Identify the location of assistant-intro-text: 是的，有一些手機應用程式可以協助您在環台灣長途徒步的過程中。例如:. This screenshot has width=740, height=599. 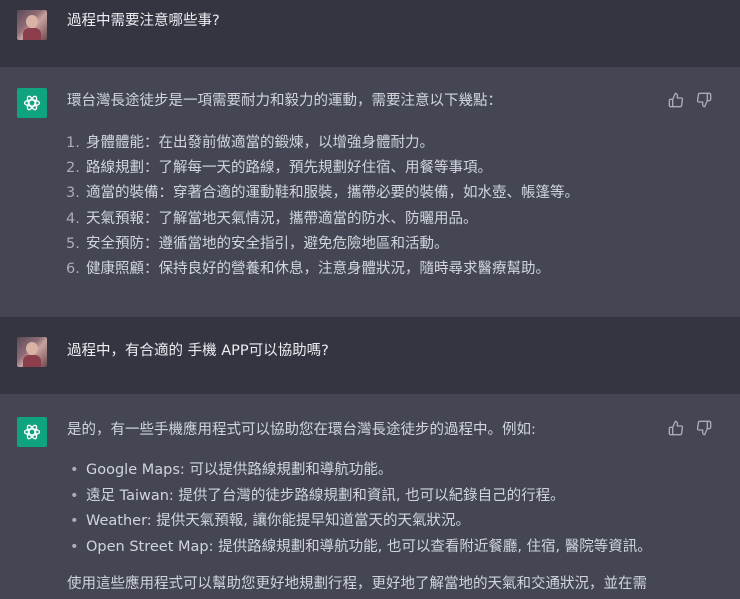
(301, 430).